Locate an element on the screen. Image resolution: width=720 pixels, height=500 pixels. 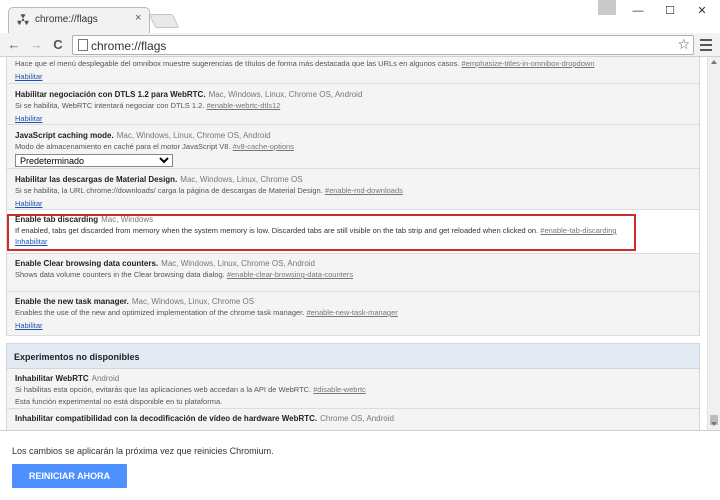
minimize-button: — is located at coordinates (638, 11).